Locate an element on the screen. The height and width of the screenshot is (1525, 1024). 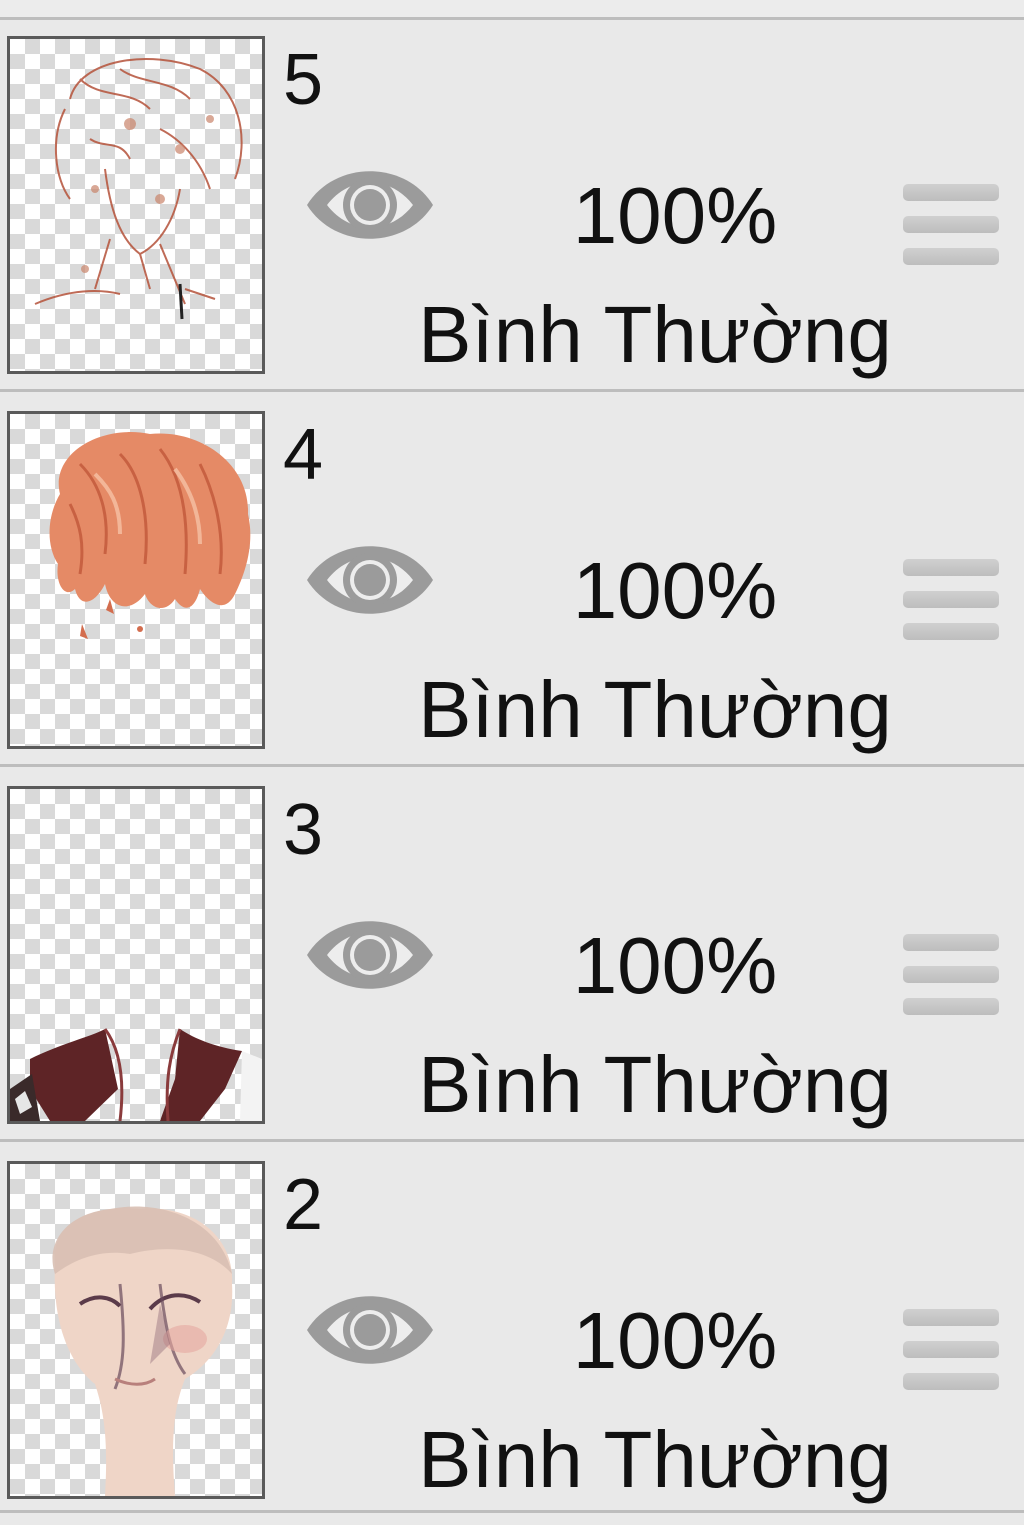
layer-number: 3 is located at coordinates (303, 830).